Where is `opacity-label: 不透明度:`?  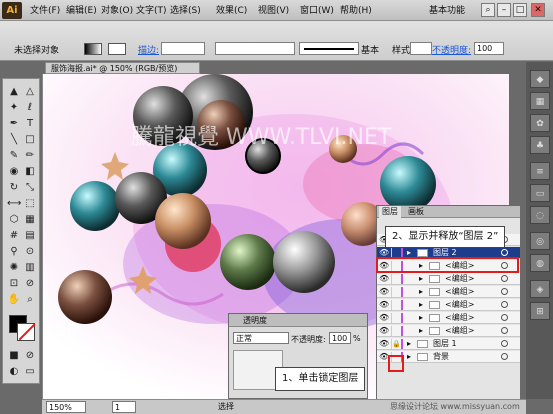
opacity-label: 不透明度: is located at coordinates (451, 49).